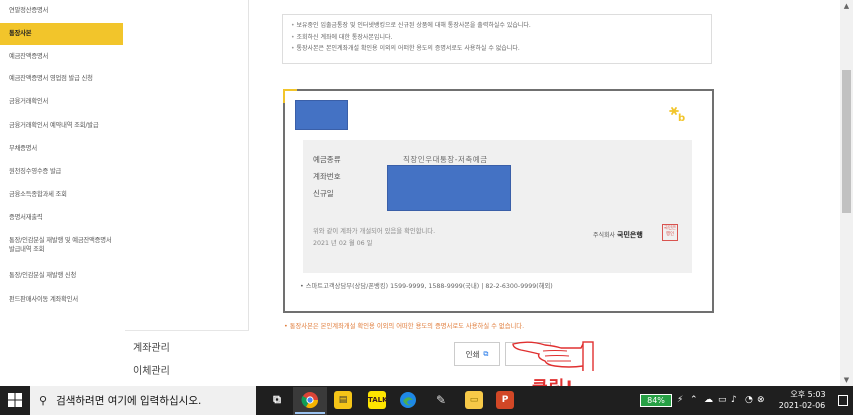 The height and width of the screenshot is (415, 853). I want to click on scroll-down-icon: ▼, so click(846, 380).